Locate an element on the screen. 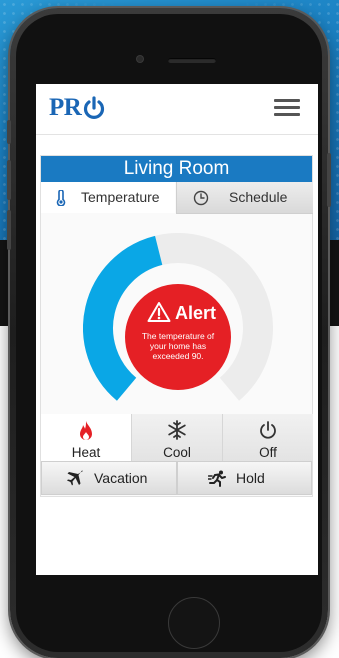  mute-switch is located at coordinates (9, 132).